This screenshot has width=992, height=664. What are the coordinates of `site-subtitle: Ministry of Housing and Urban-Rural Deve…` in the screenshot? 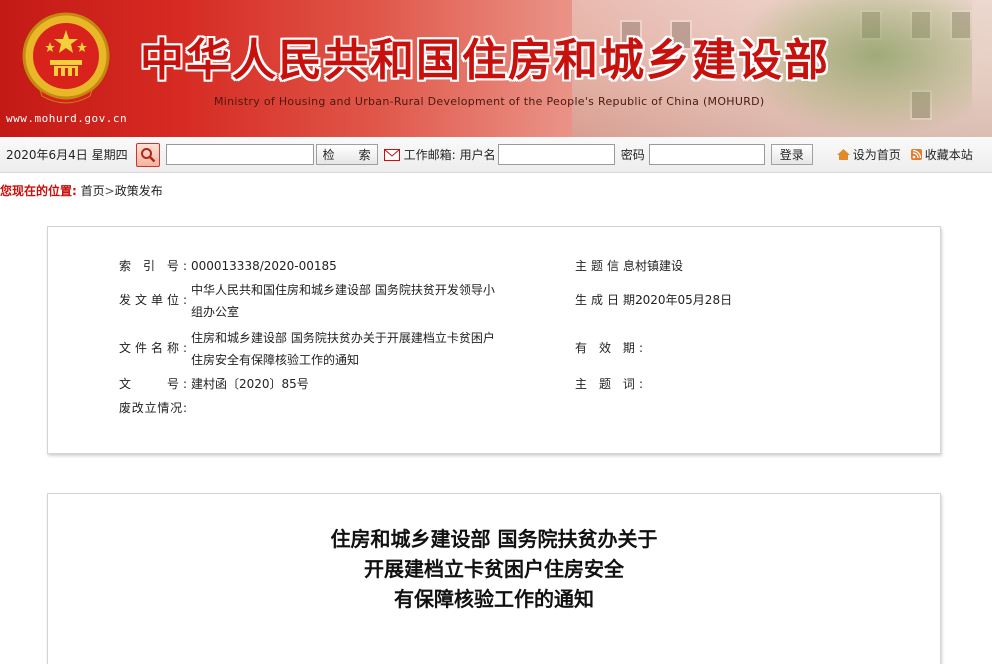 It's located at (489, 101).